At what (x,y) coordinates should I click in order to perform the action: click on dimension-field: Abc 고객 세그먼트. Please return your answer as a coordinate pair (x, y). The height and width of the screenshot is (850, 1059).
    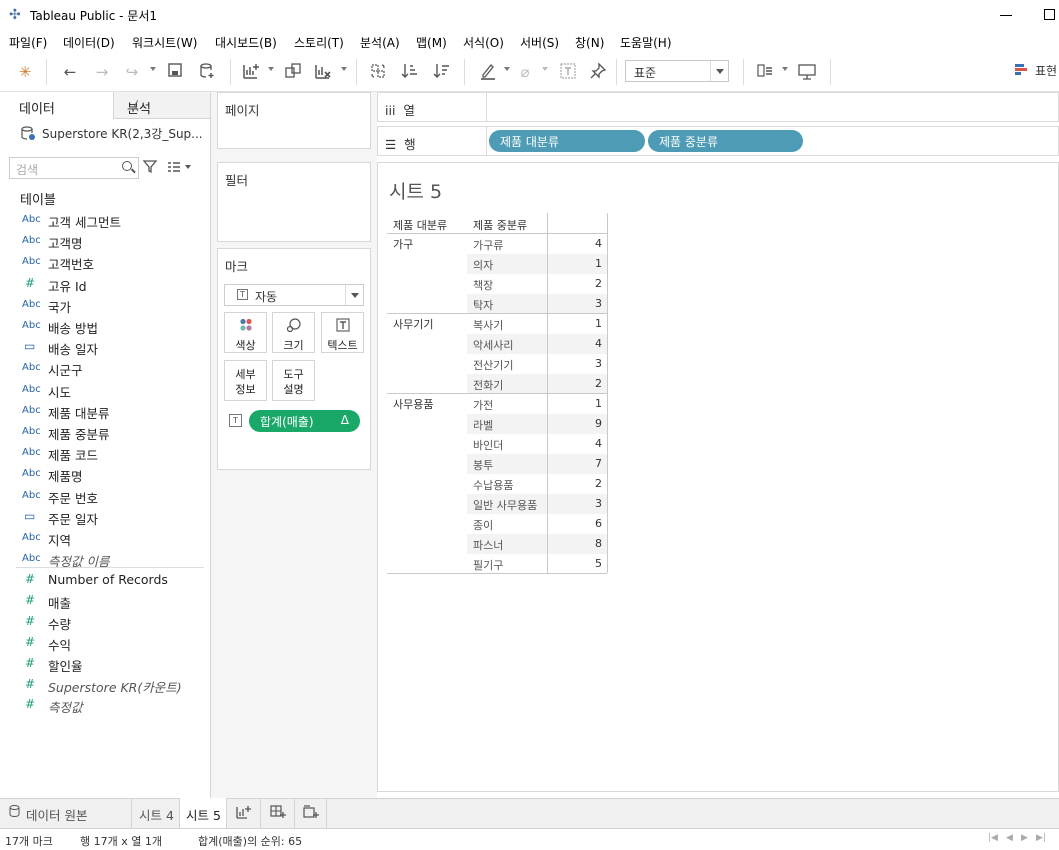
    Looking at the image, I should click on (112, 220).